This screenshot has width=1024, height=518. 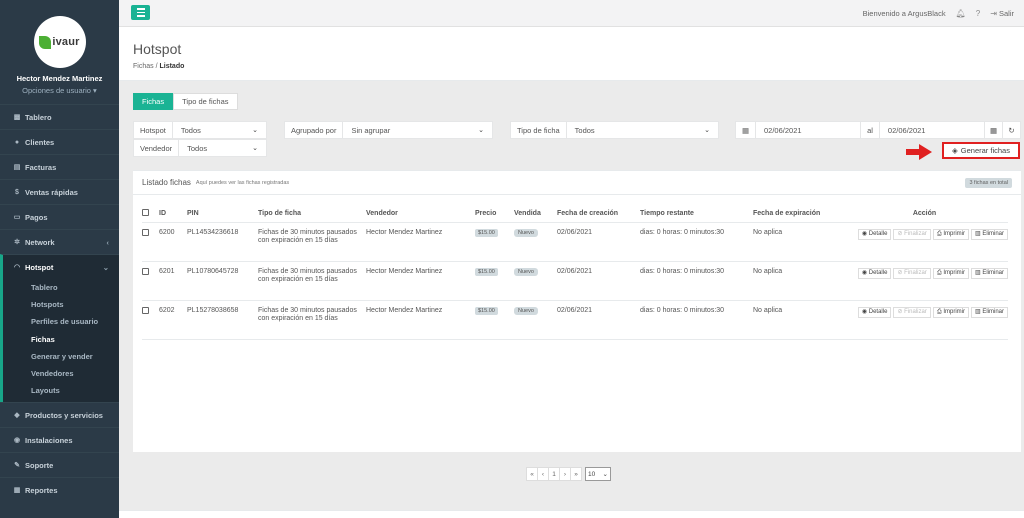 I want to click on tab-tipo-de-fichas: Tipo de fichas, so click(x=205, y=101).